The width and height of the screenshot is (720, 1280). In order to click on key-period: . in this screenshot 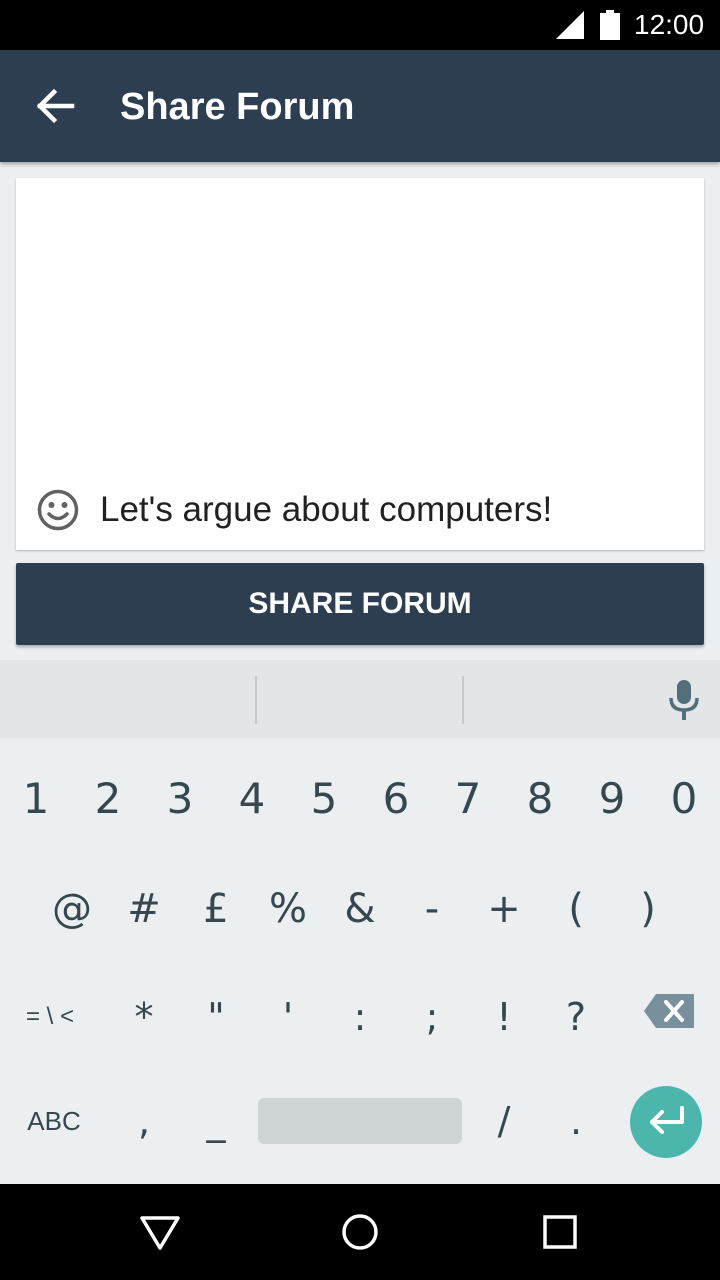, I will do `click(576, 1121)`.